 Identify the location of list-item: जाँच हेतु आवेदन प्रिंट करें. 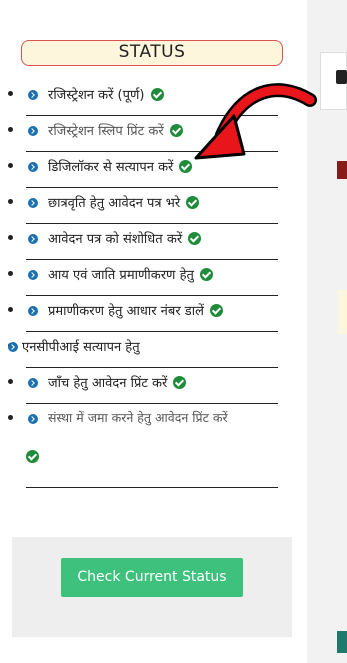
(150, 386).